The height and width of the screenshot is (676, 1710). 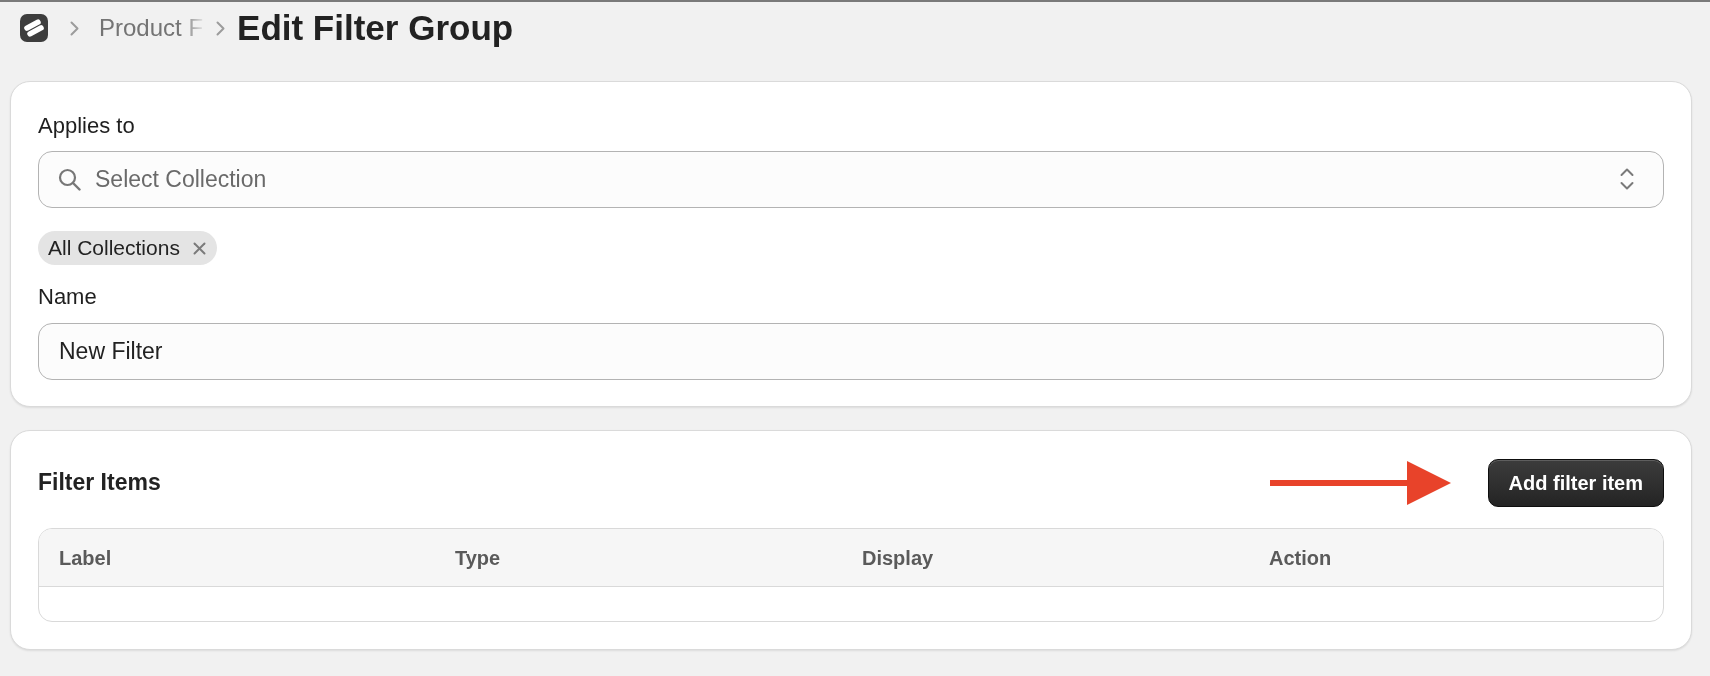 I want to click on column-header: Display, so click(x=898, y=557).